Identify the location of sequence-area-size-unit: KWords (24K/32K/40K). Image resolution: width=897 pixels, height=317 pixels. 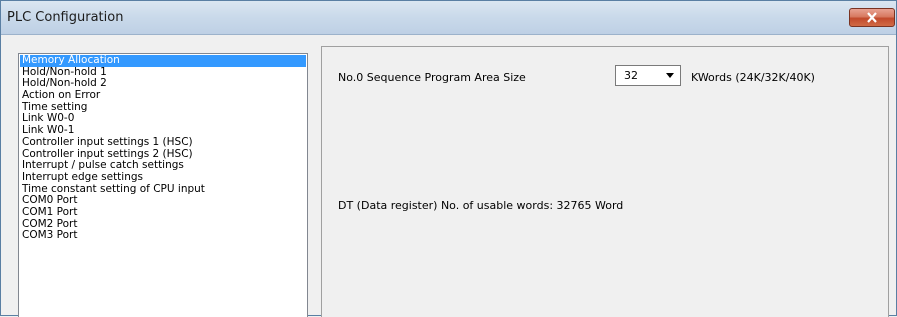
(753, 77).